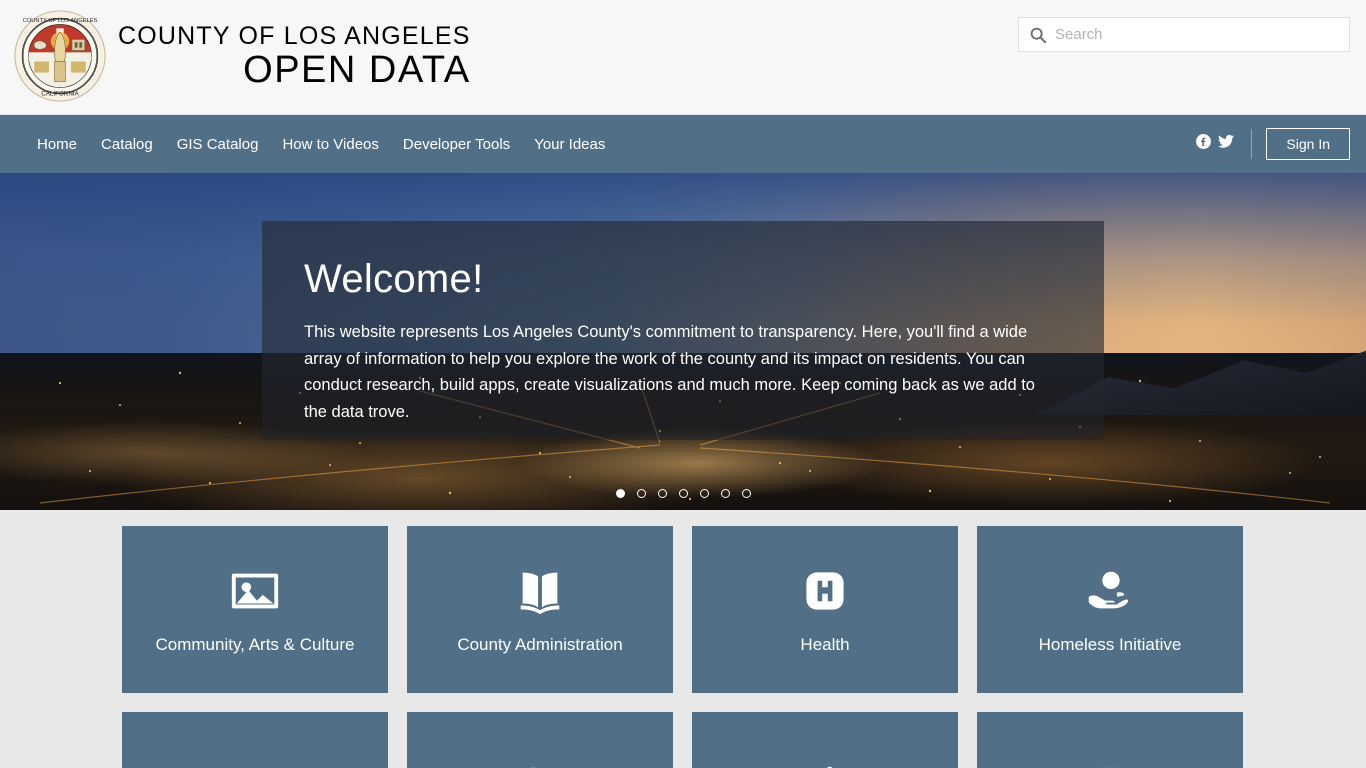  I want to click on category-tile-health: Health, so click(825, 609).